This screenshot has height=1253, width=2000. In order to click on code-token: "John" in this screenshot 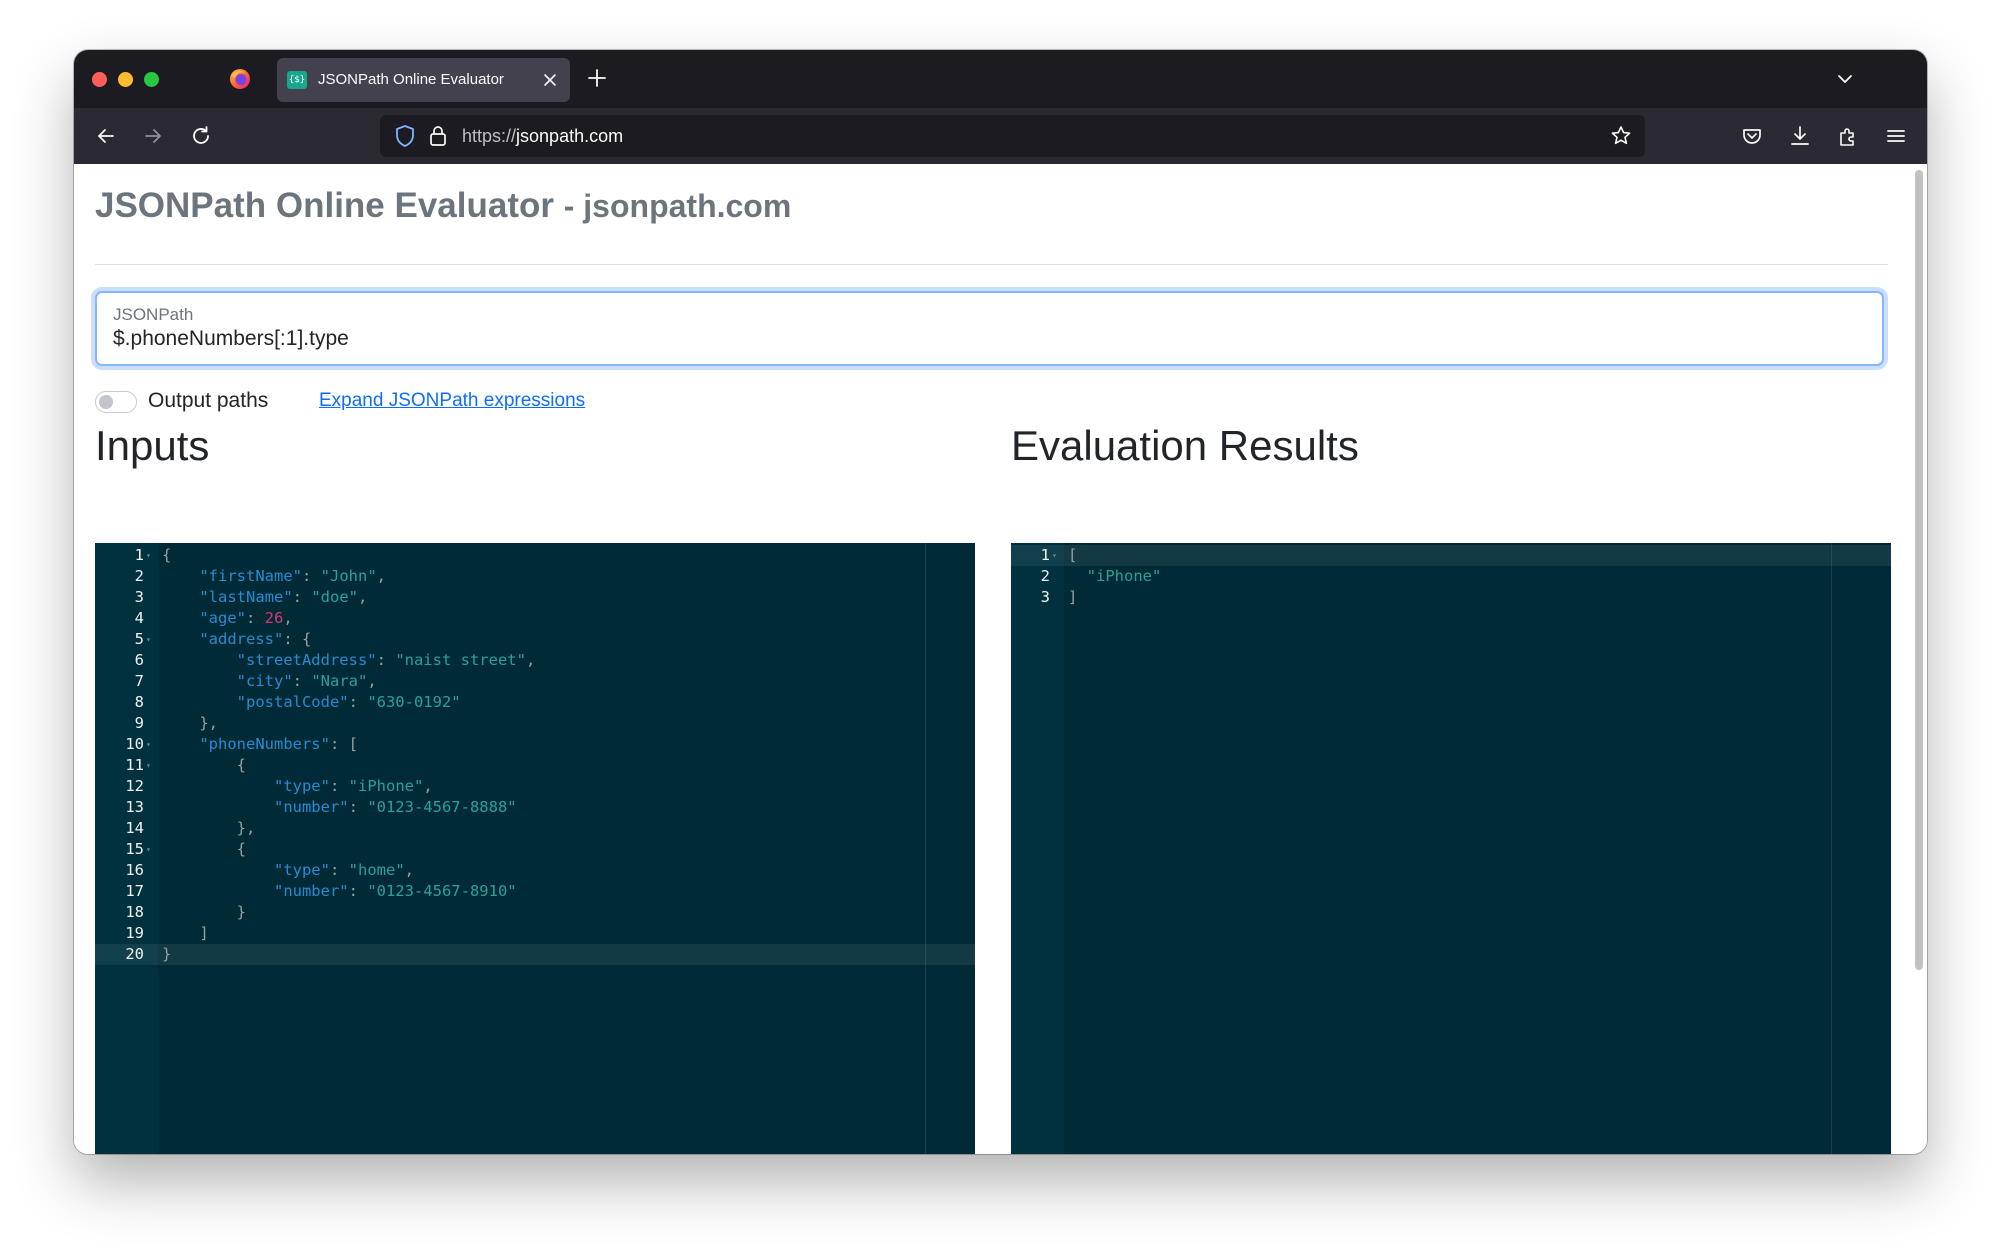, I will do `click(348, 576)`.